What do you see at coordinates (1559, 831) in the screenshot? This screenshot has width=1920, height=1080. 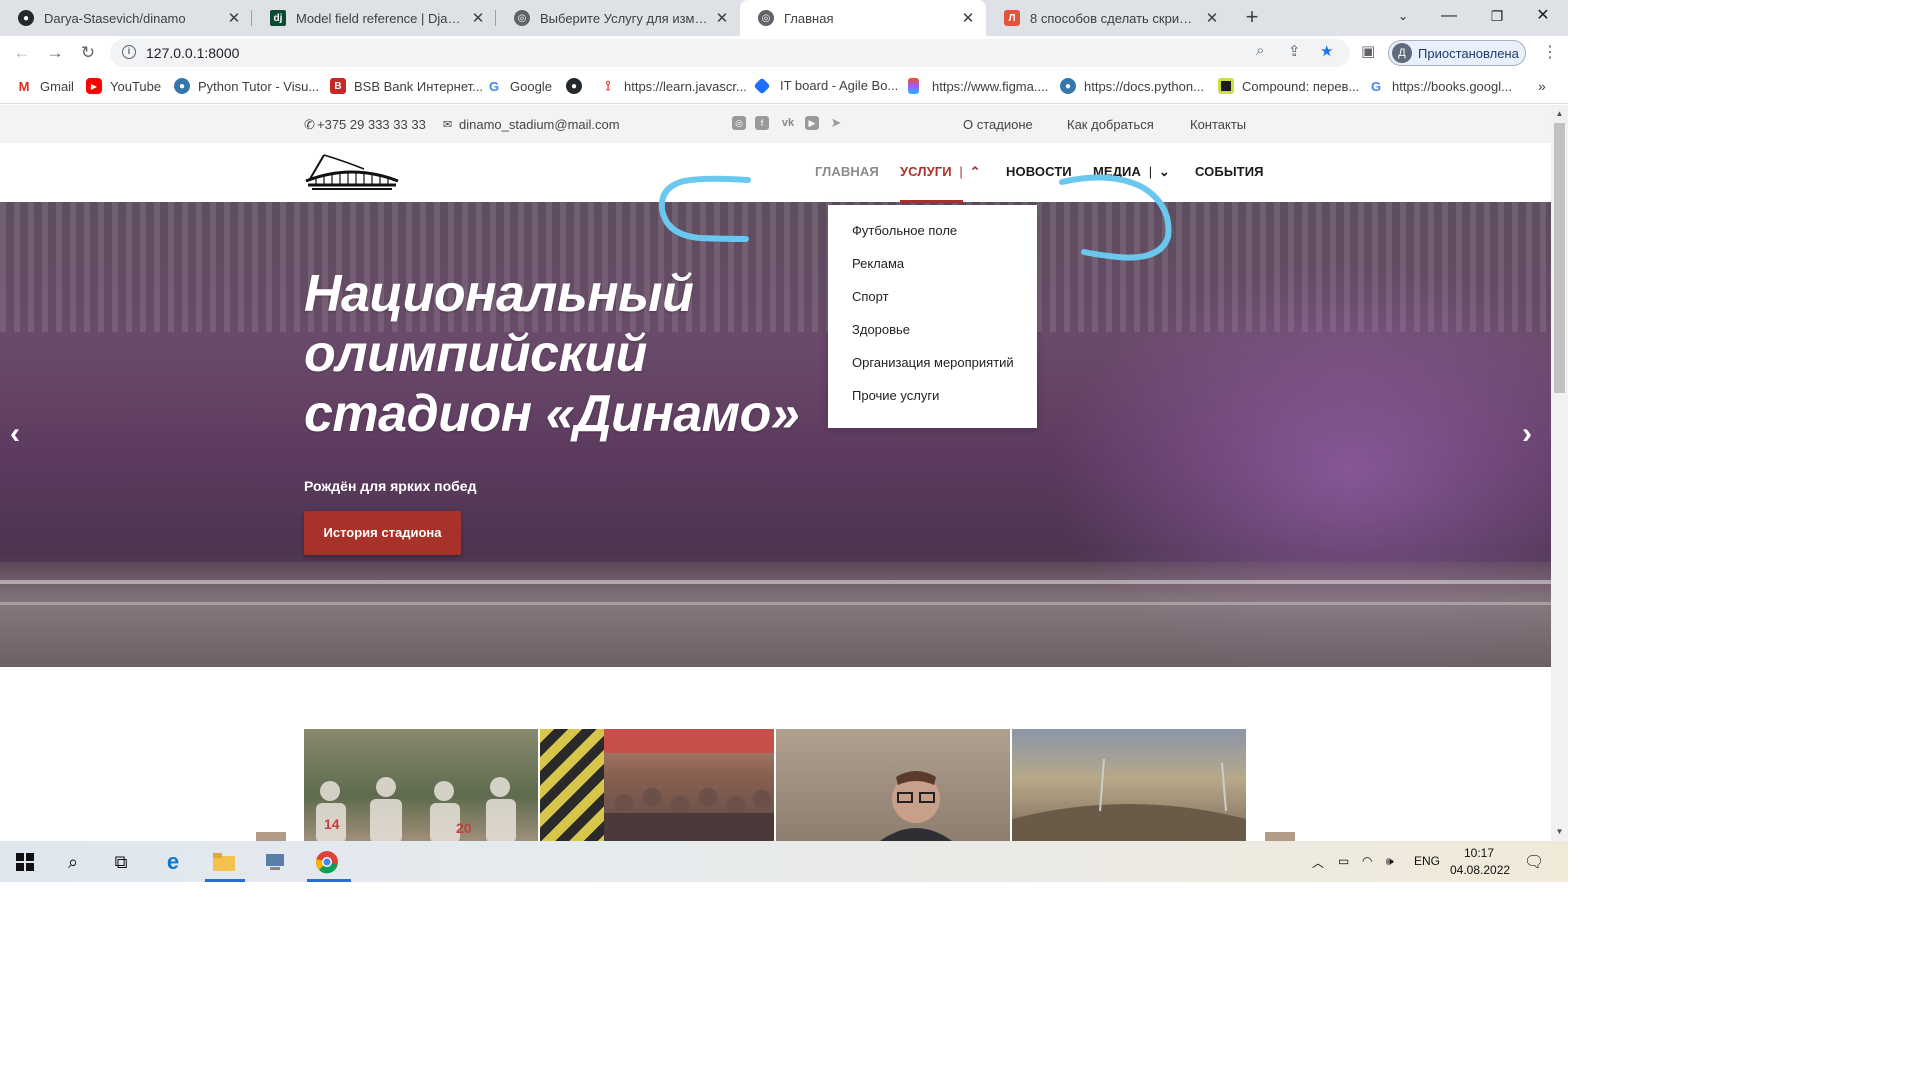 I see `scroll-down-icon: ▼` at bounding box center [1559, 831].